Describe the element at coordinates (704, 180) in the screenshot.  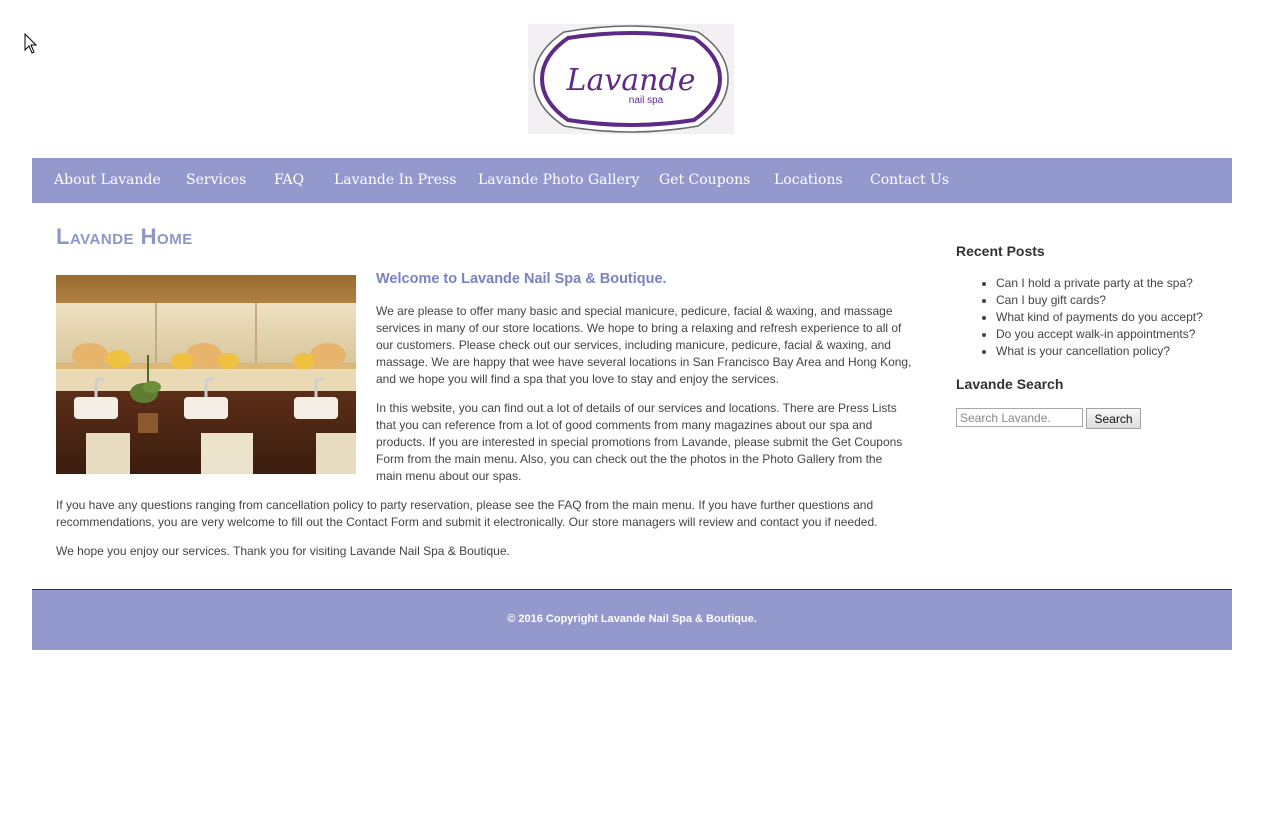
I see `nav-get-coupons: Get Coupons` at that location.